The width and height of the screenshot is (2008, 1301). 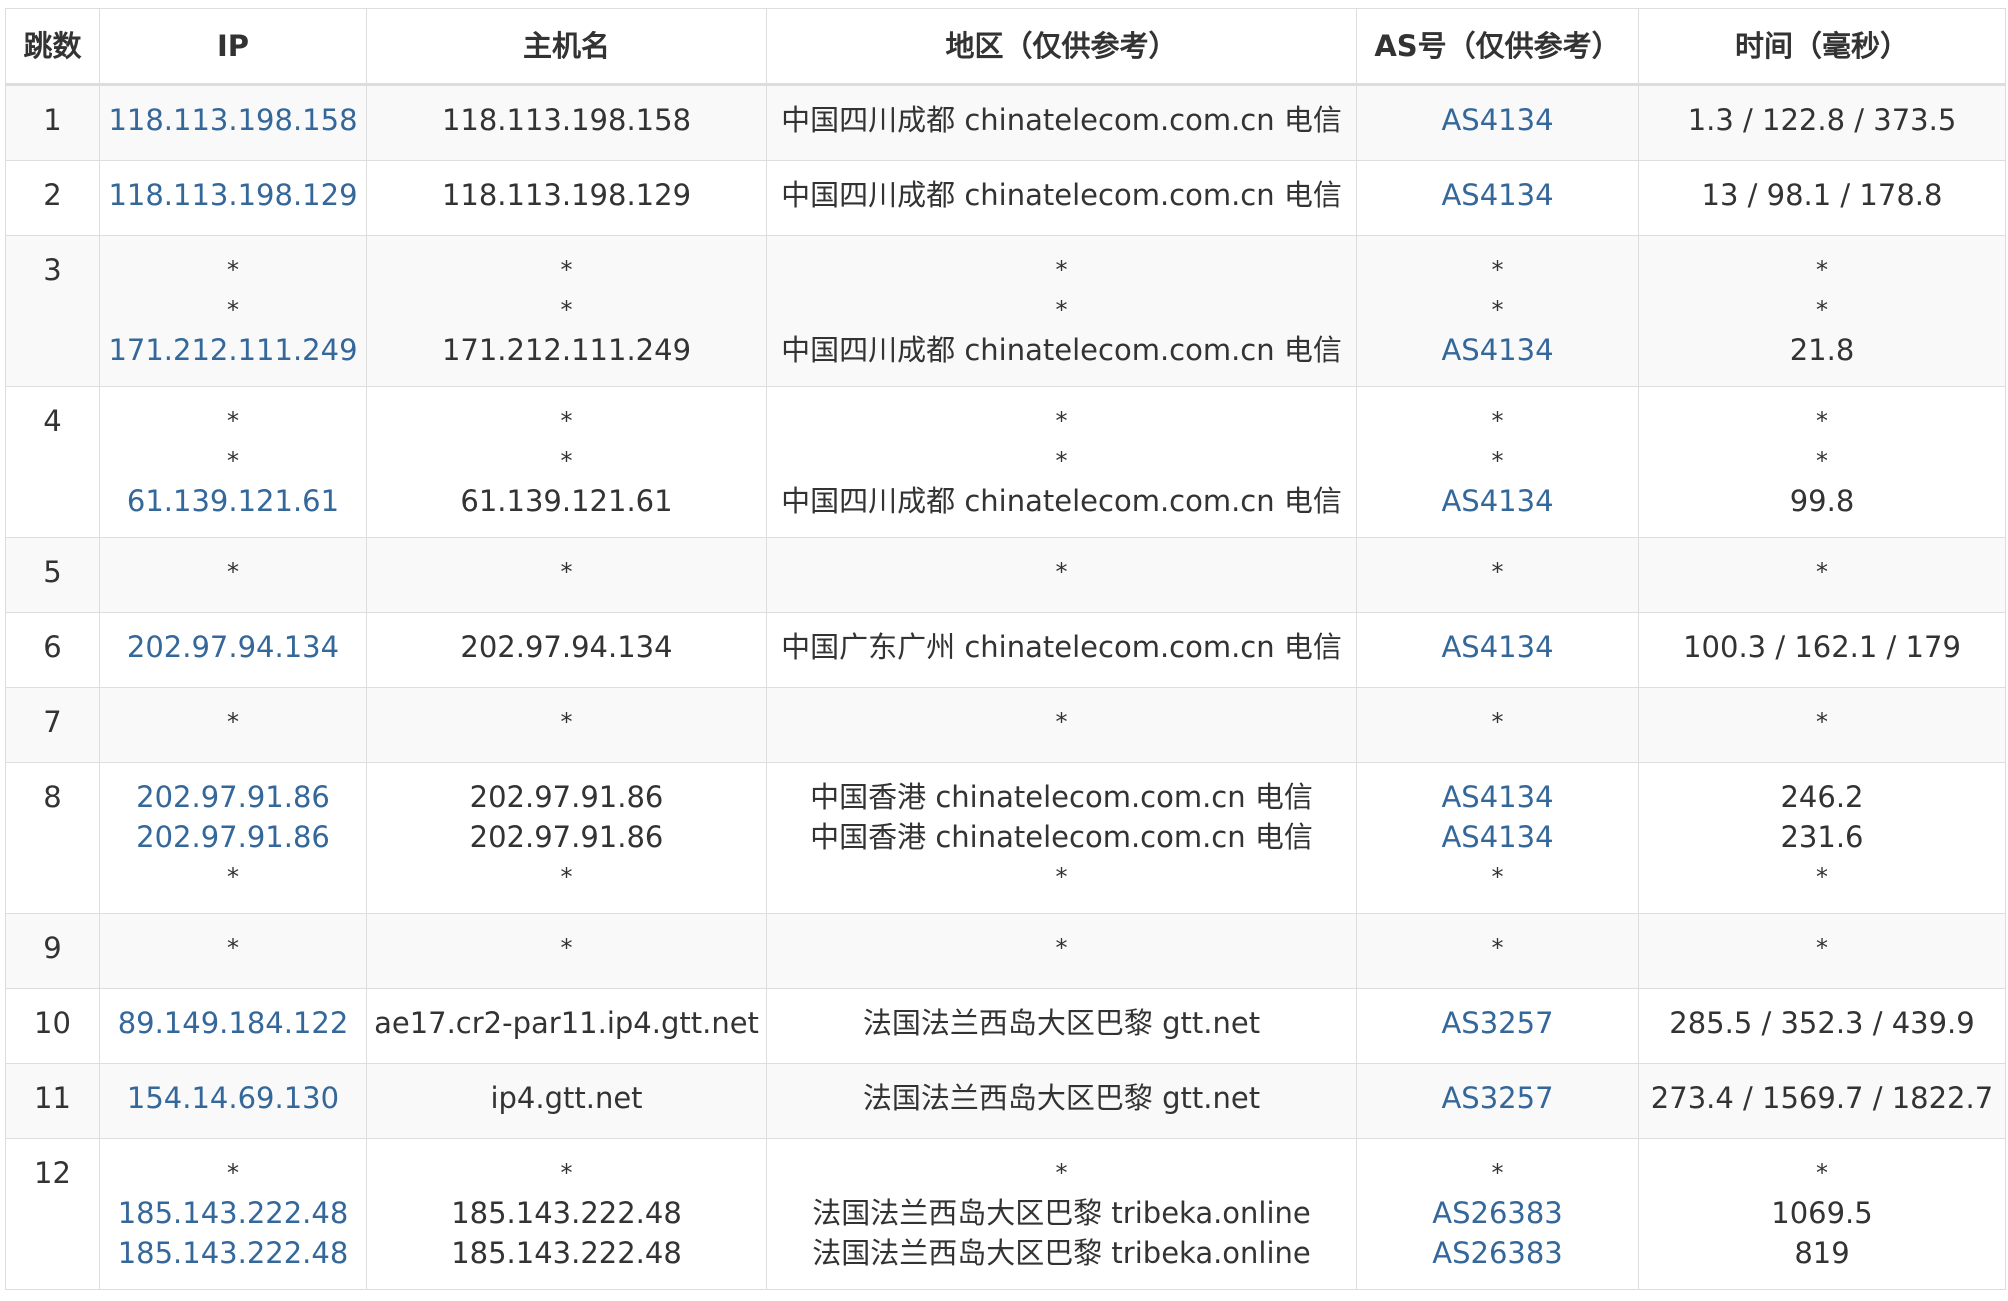 I want to click on table-row: 7 * * * * *, so click(x=1005, y=725).